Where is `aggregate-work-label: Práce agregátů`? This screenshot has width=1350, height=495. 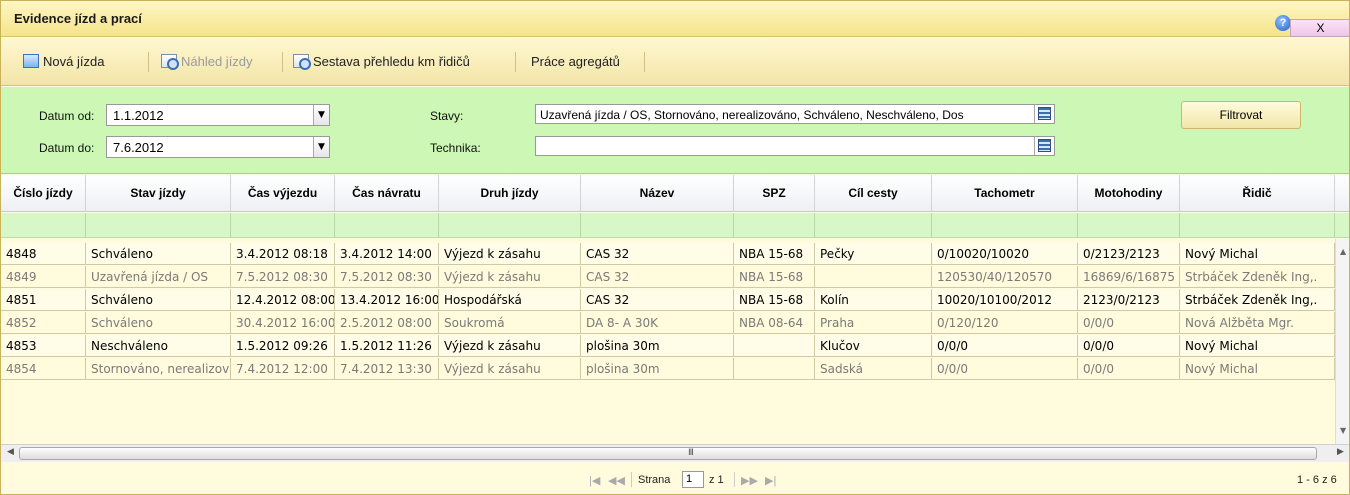 aggregate-work-label: Práce agregátů is located at coordinates (575, 61).